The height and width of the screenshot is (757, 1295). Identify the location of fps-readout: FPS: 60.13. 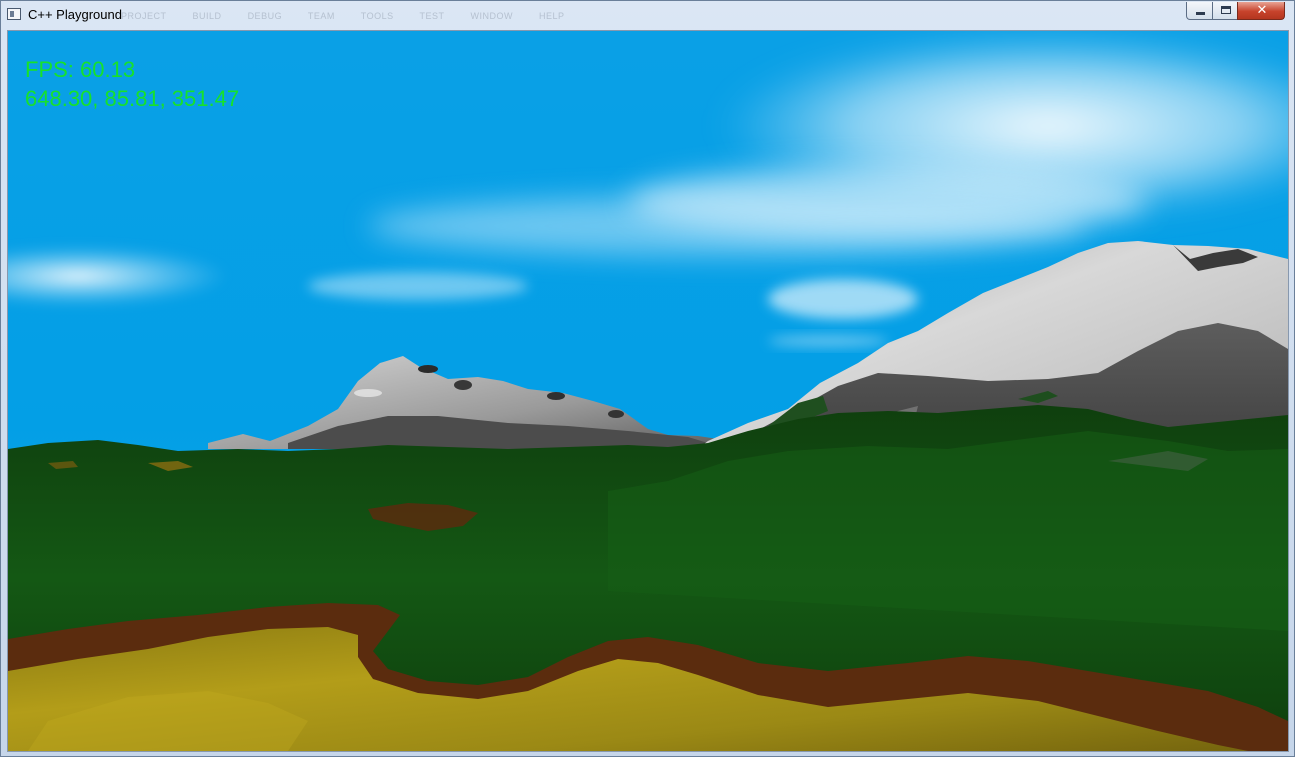
(80, 69).